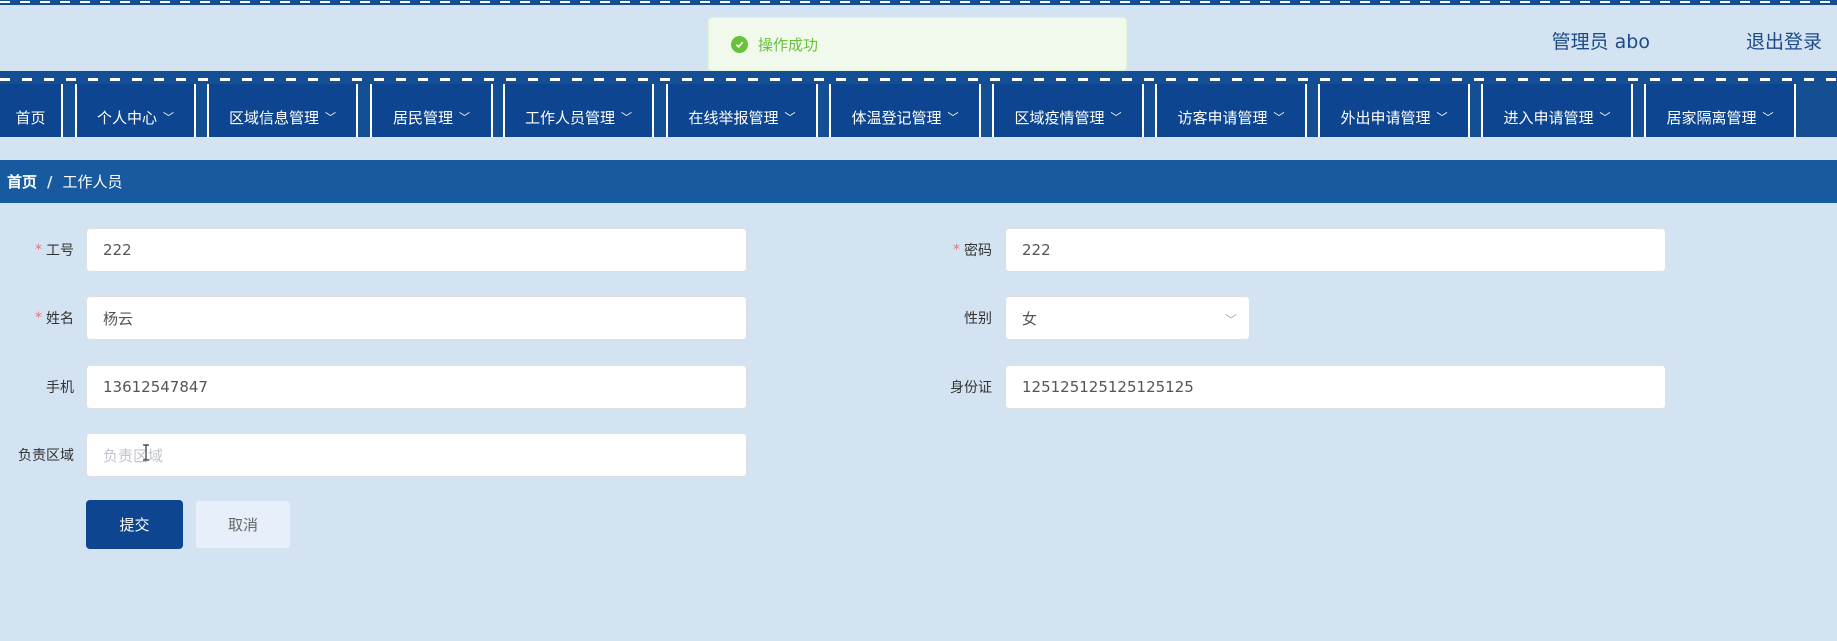 Image resolution: width=1837 pixels, height=641 pixels. Describe the element at coordinates (416, 455) in the screenshot. I see `area-input: 负责区域` at that location.